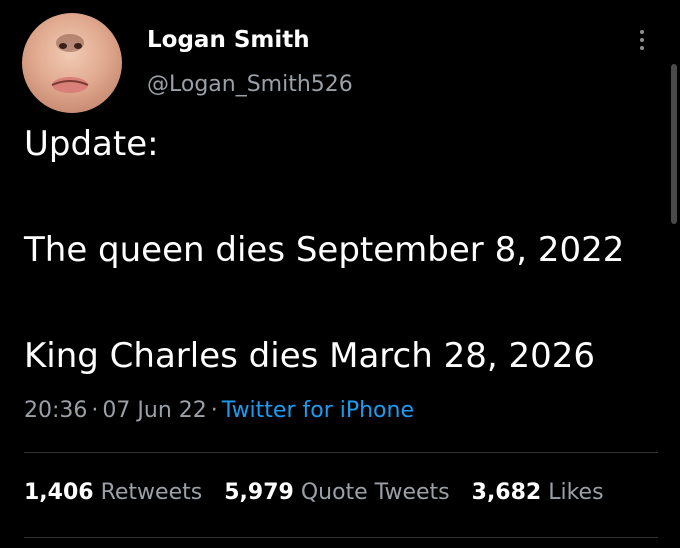  Describe the element at coordinates (324, 250) in the screenshot. I see `tweet-text-line: The queen dies September 8, 2022` at that location.